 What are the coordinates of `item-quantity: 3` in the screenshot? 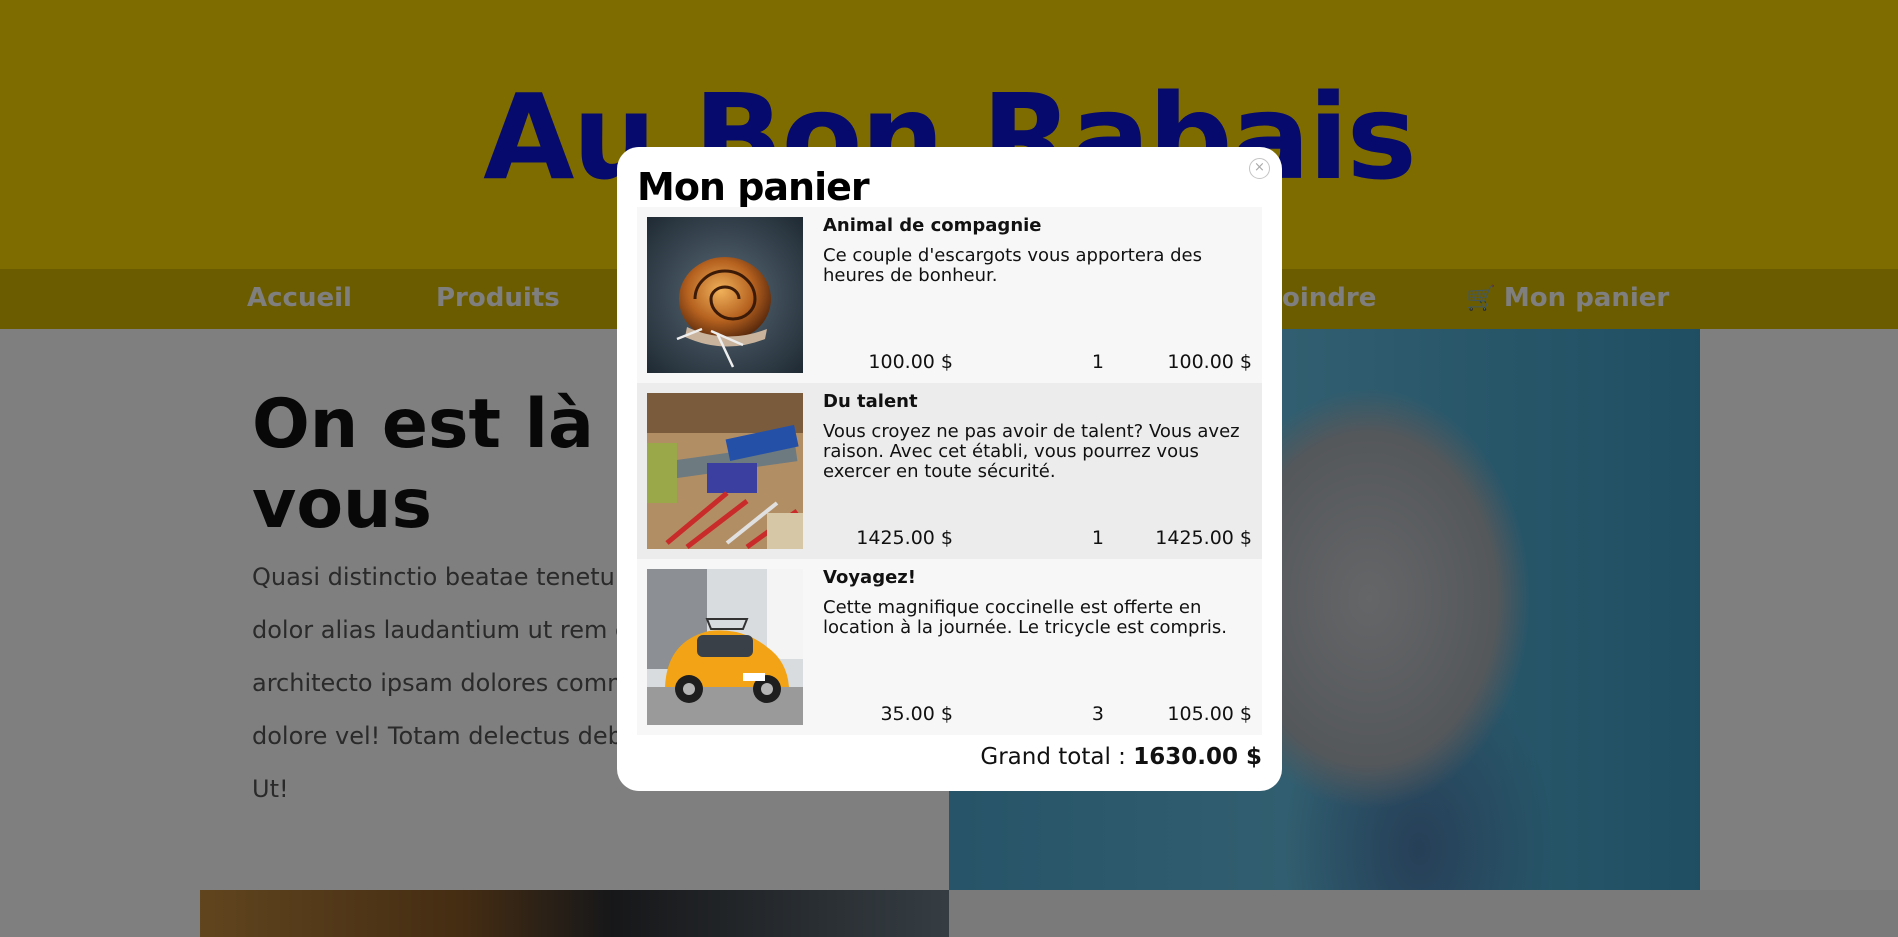 It's located at (1097, 714).